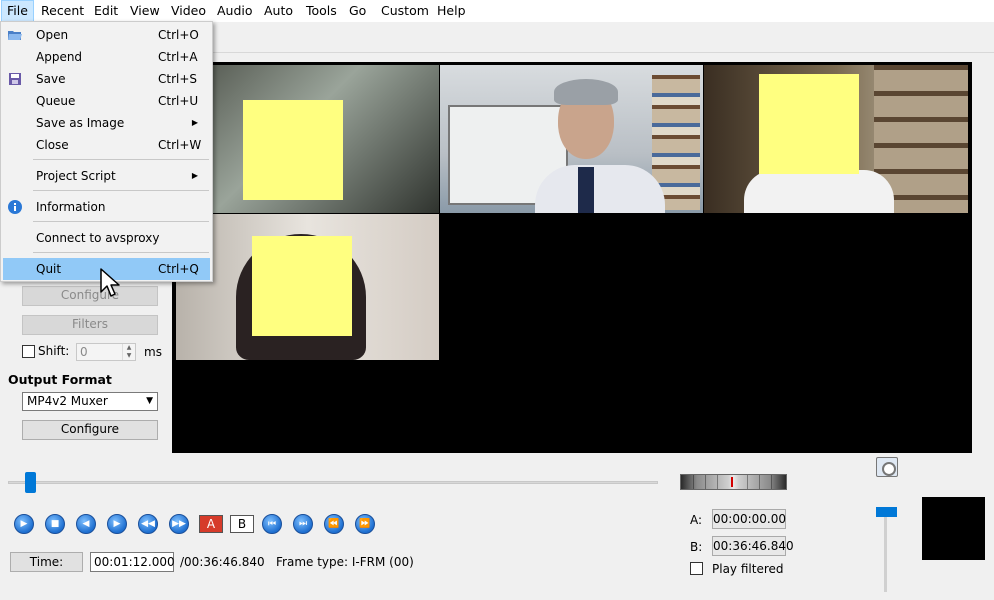 Image resolution: width=994 pixels, height=600 pixels. What do you see at coordinates (696, 568) in the screenshot?
I see `play-filtered-checkbox` at bounding box center [696, 568].